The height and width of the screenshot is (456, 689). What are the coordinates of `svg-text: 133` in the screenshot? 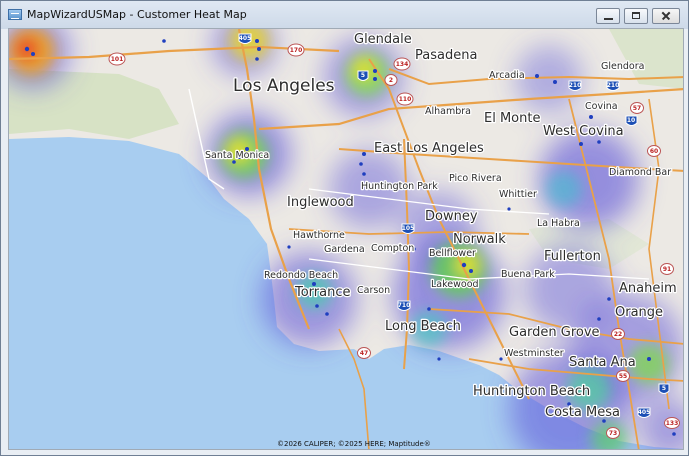 It's located at (672, 423).